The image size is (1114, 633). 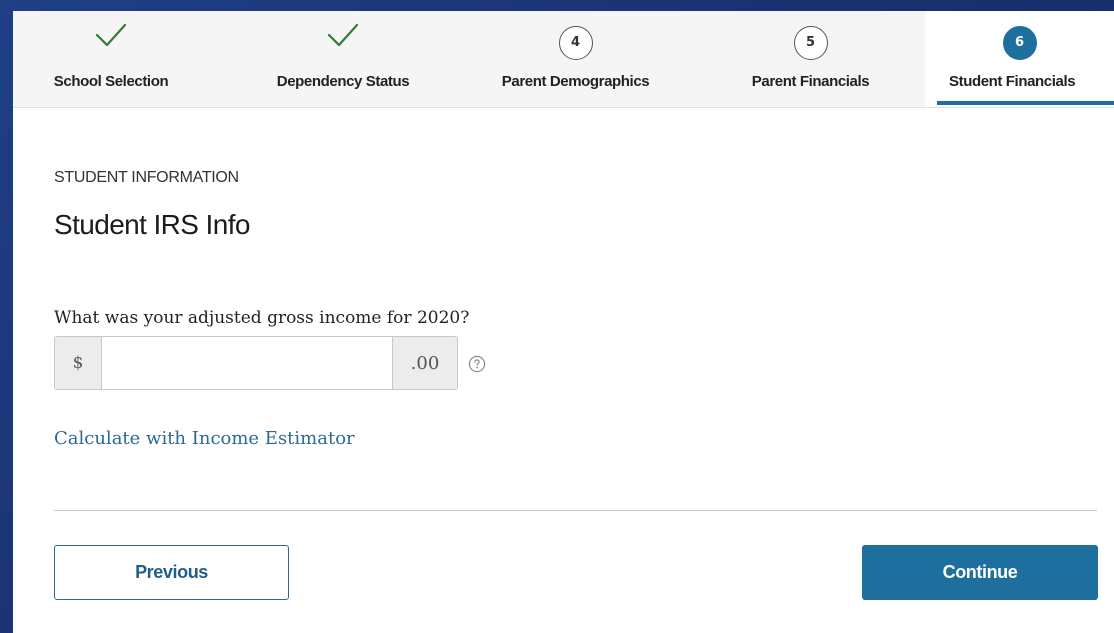 I want to click on adjusted-gross-income-input, so click(x=247, y=363).